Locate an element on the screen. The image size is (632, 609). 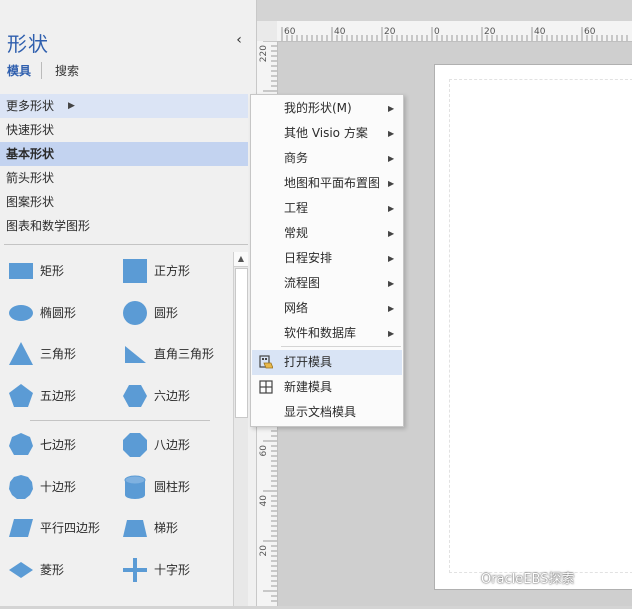
menu-item-label: 新建模具 is located at coordinates (308, 387).